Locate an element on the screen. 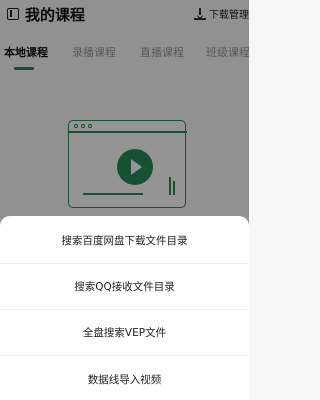 The width and height of the screenshot is (320, 400). option-usb-import-video: 数据线导入视频 is located at coordinates (124, 378).